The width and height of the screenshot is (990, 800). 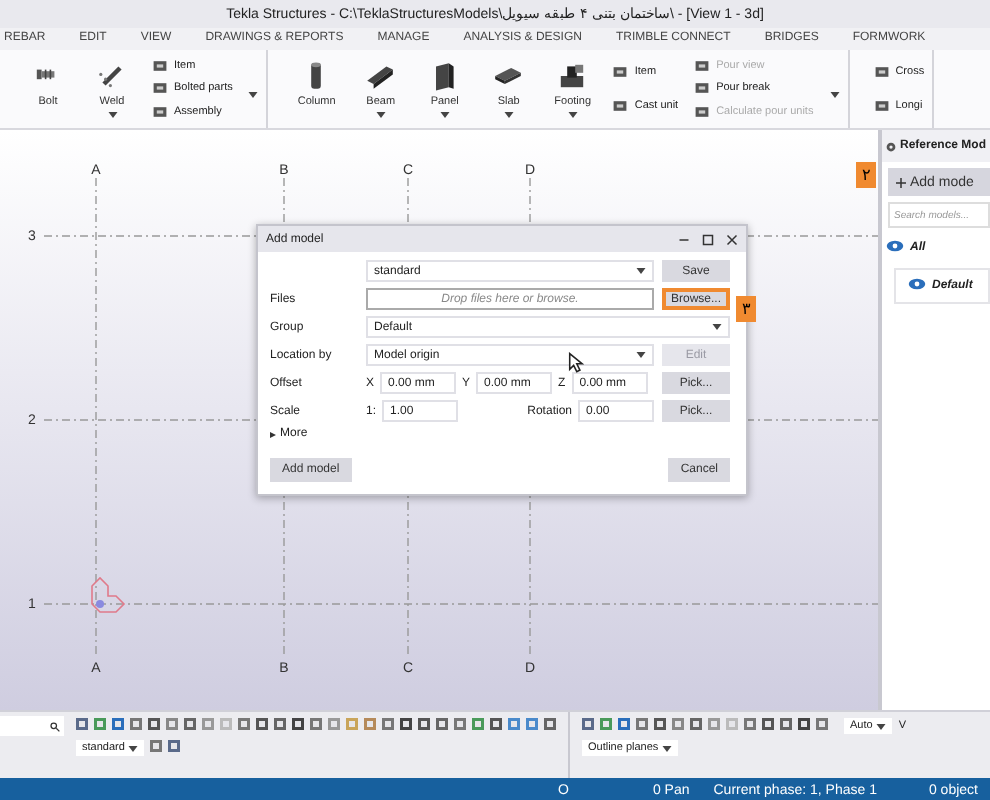 I want to click on callout-badge: ۲, so click(x=866, y=175).